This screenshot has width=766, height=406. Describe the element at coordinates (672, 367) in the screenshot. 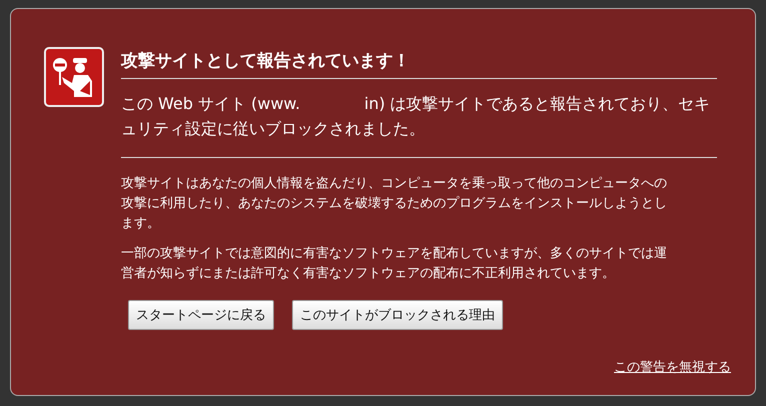

I see `ignore-warning-link: この警告を無視する` at that location.